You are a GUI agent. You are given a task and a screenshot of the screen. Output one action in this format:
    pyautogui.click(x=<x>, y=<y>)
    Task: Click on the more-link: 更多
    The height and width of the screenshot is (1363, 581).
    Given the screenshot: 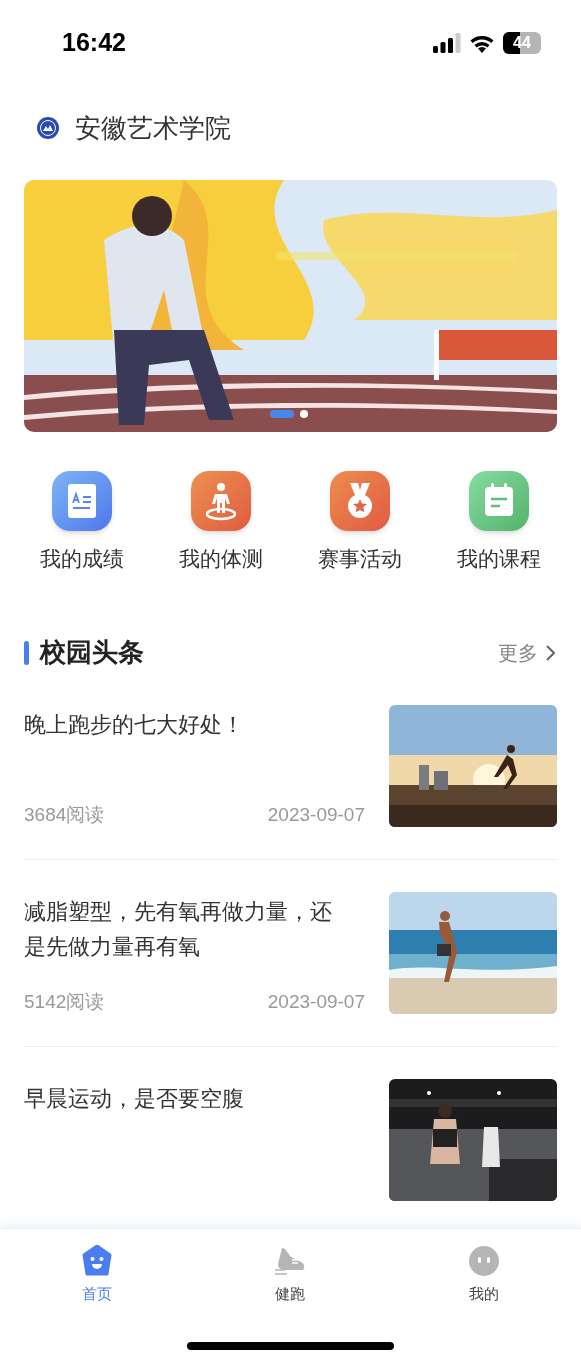 What is the action you would take?
    pyautogui.click(x=526, y=652)
    